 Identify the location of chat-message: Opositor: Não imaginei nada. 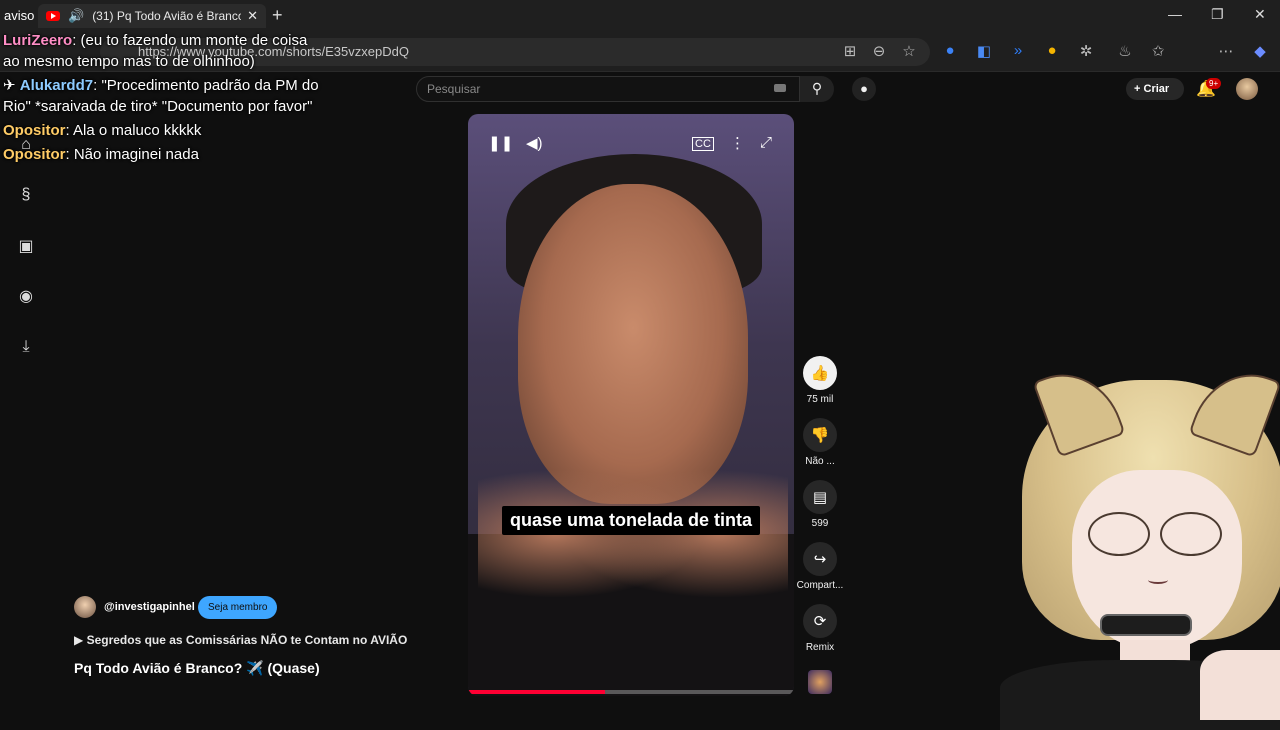
(163, 154).